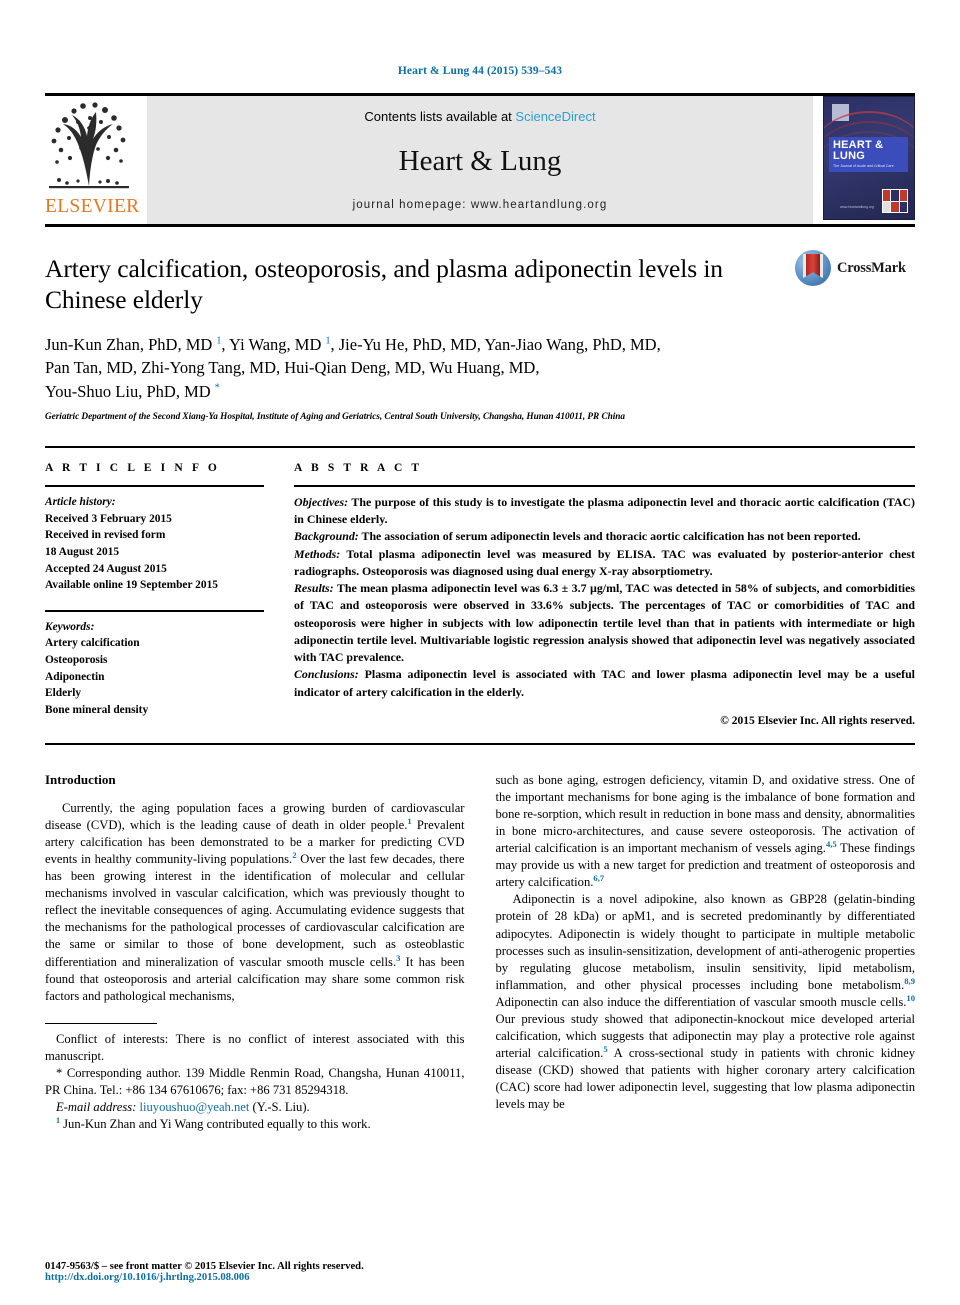 The image size is (960, 1305). What do you see at coordinates (895, 201) in the screenshot?
I see `cover-image-swatch` at bounding box center [895, 201].